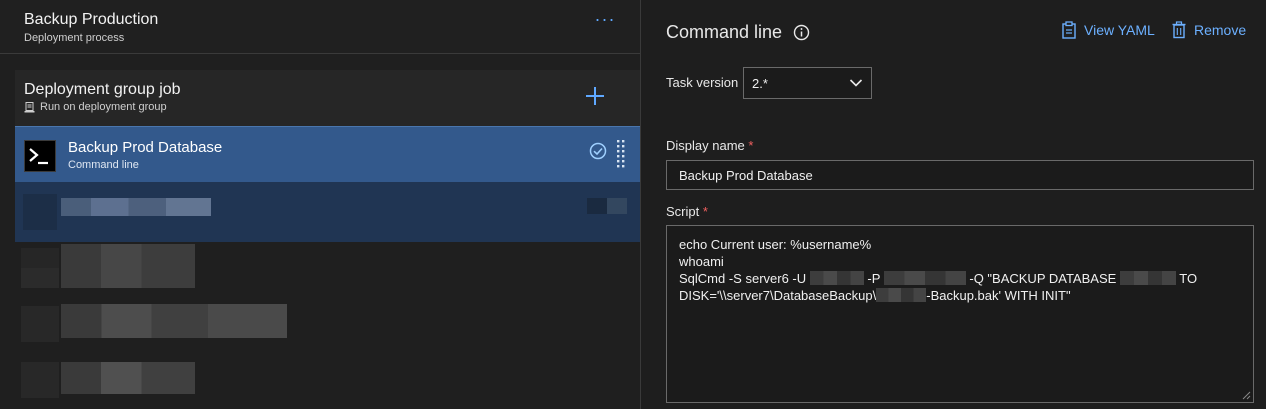 This screenshot has height=409, width=1266. I want to click on more-options-button: ···, so click(605, 22).